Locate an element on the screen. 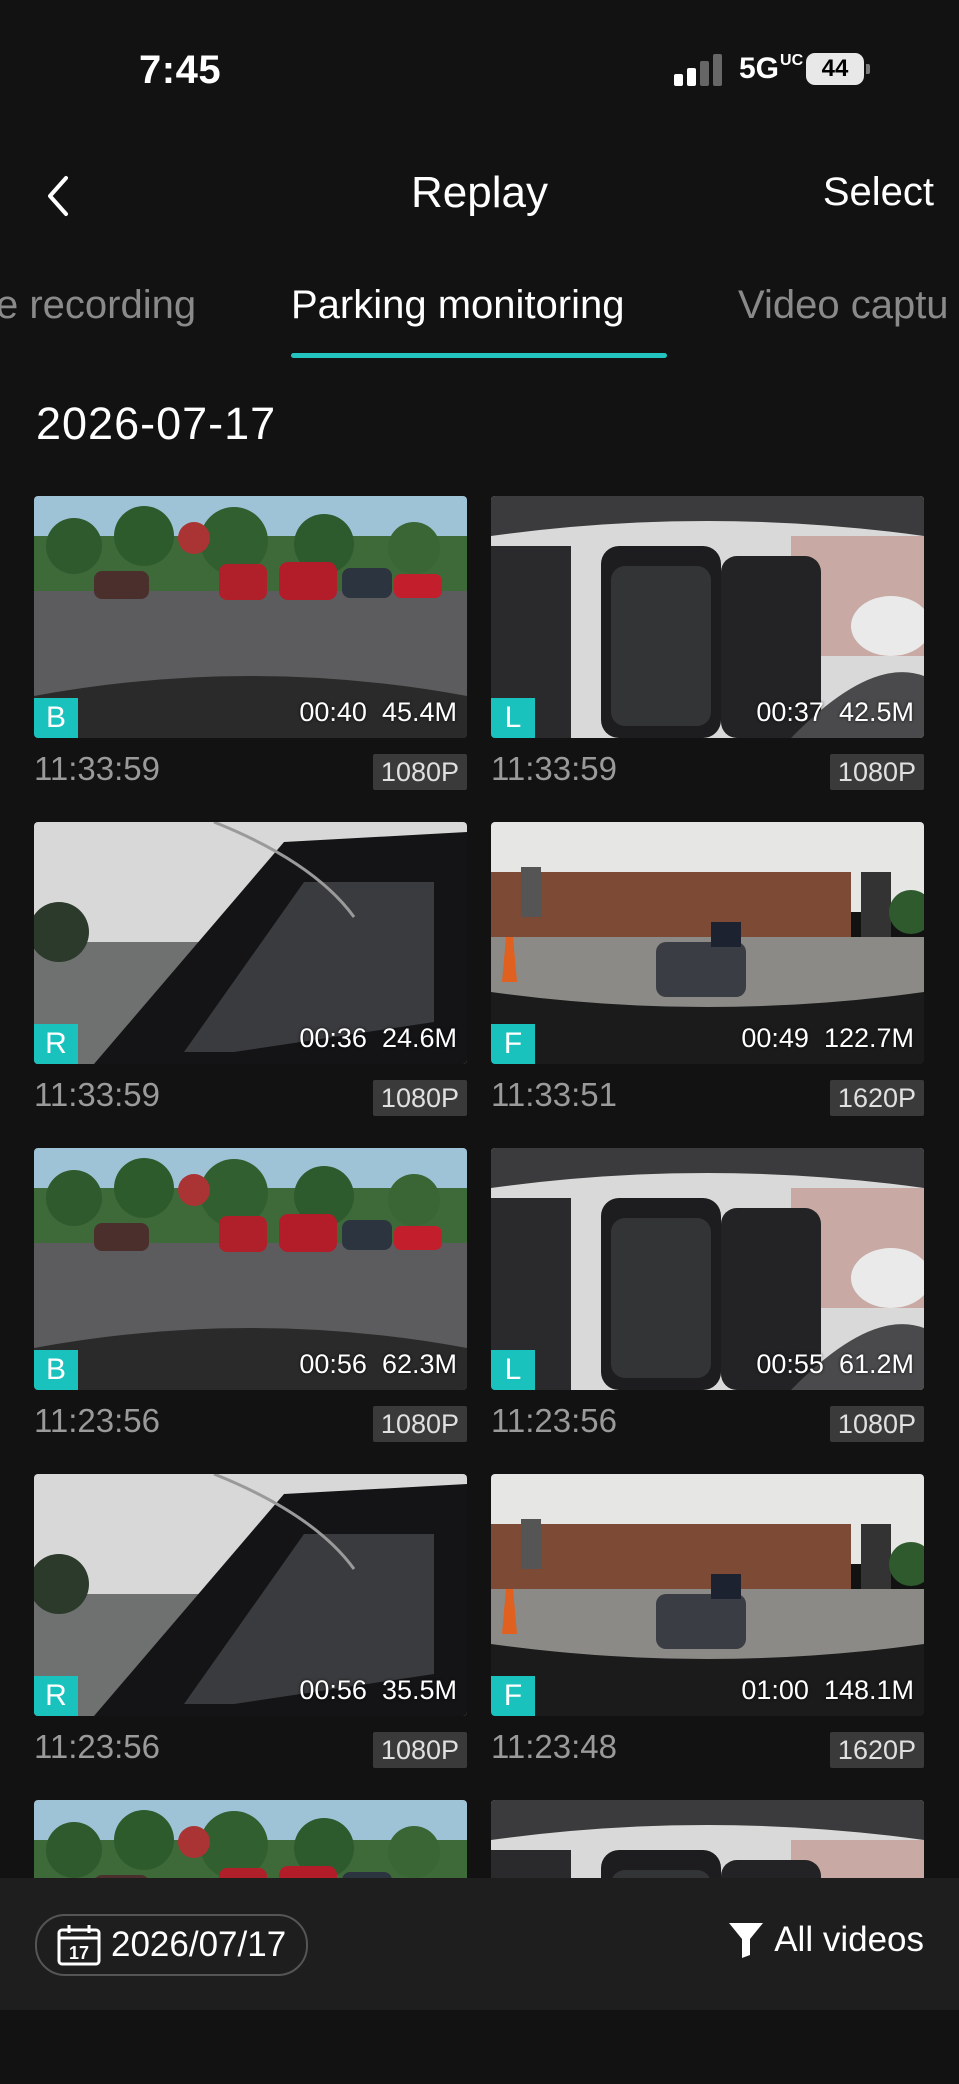  clip-duration-size: 00:56 35.5M is located at coordinates (378, 1690).